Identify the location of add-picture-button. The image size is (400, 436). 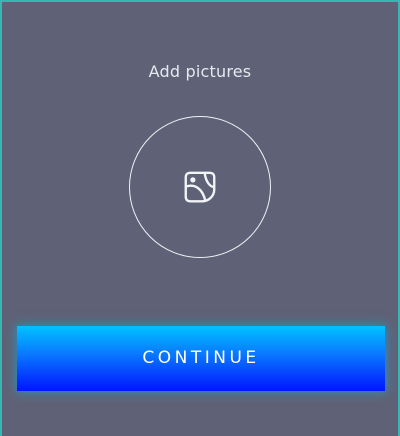
(200, 187).